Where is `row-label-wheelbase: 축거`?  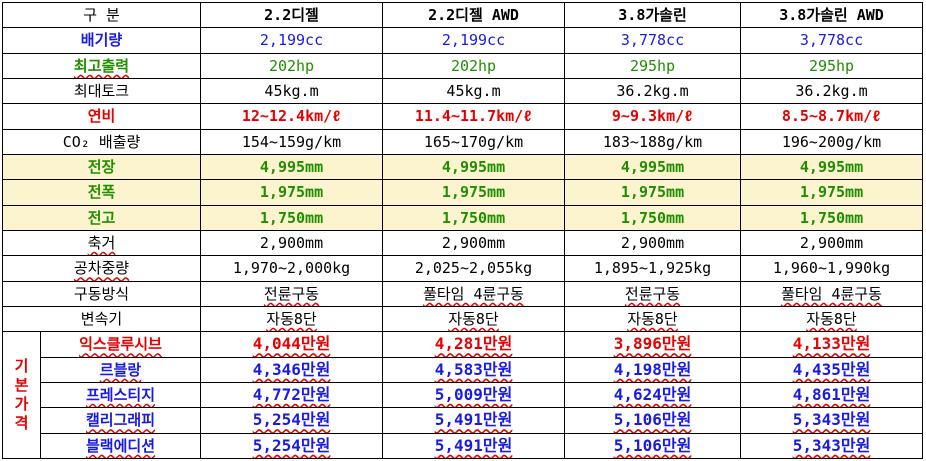
row-label-wheelbase: 축거 is located at coordinates (101, 243).